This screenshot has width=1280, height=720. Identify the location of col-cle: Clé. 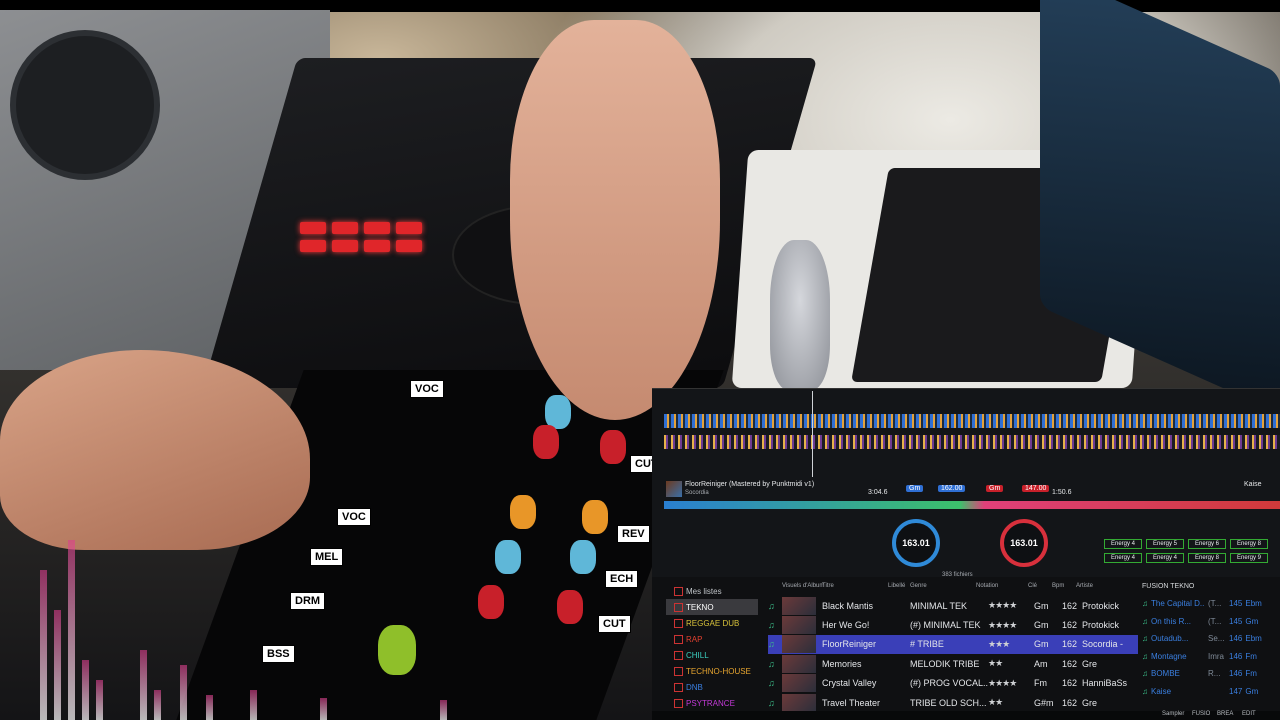
(1032, 586).